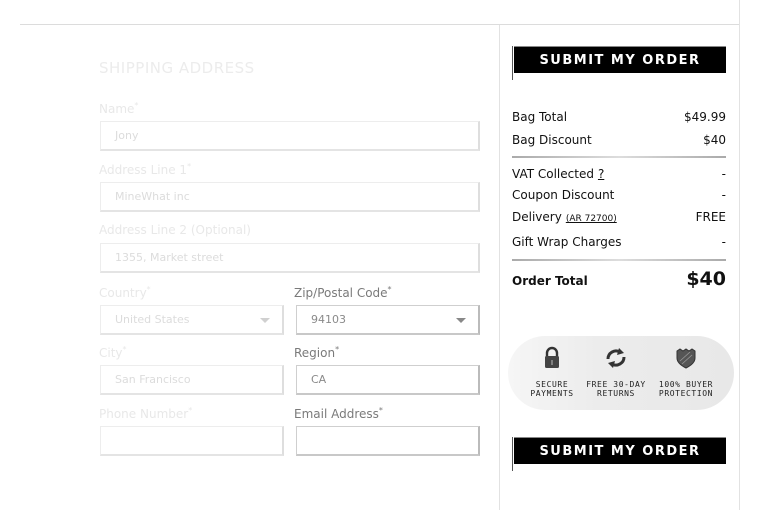 The image size is (760, 510). I want to click on address1-value: MineWhat inc, so click(152, 196).